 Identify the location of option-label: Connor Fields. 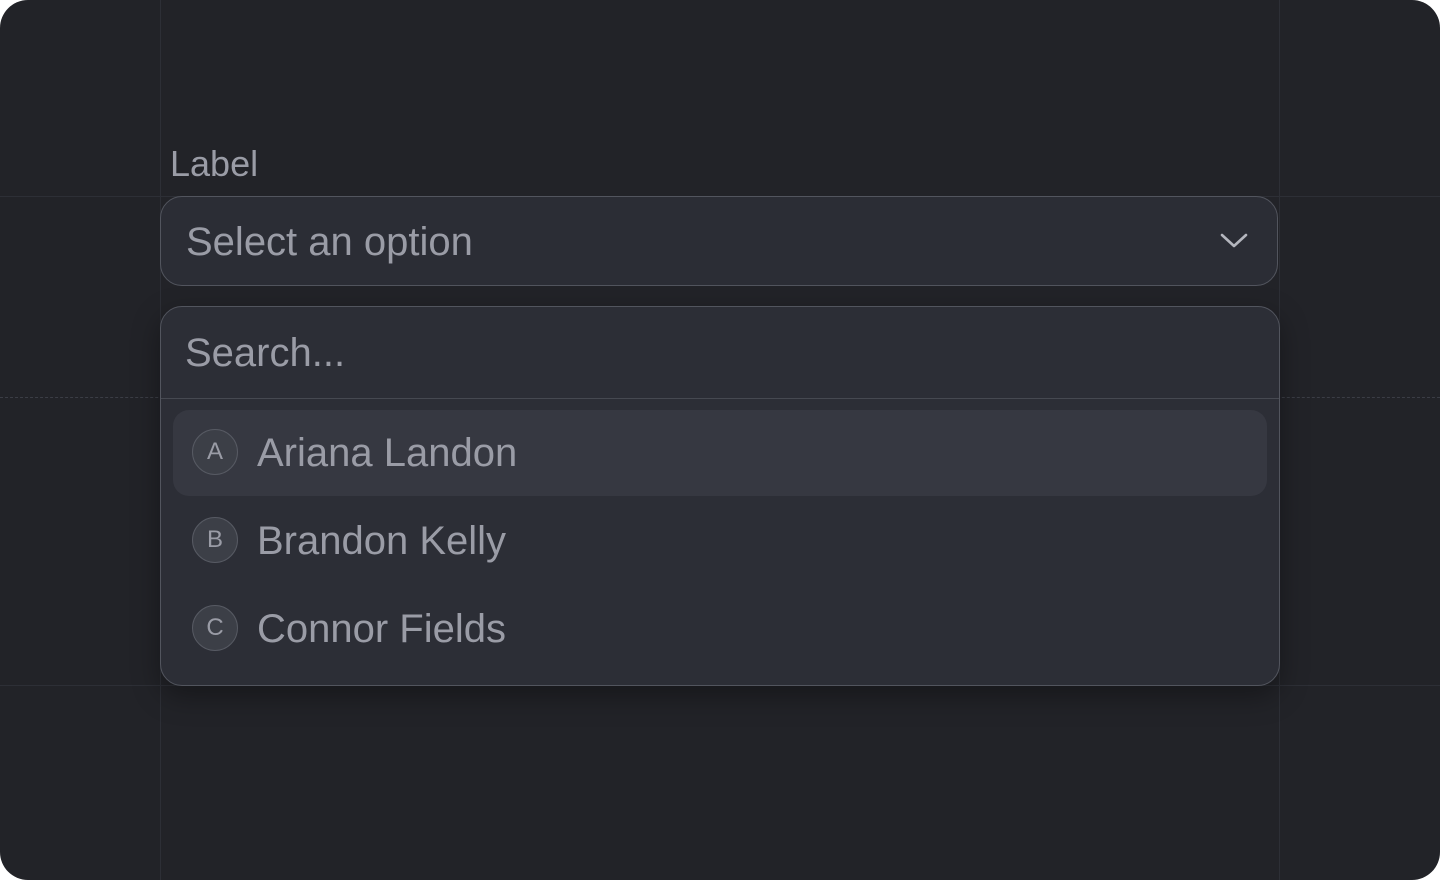
(382, 629).